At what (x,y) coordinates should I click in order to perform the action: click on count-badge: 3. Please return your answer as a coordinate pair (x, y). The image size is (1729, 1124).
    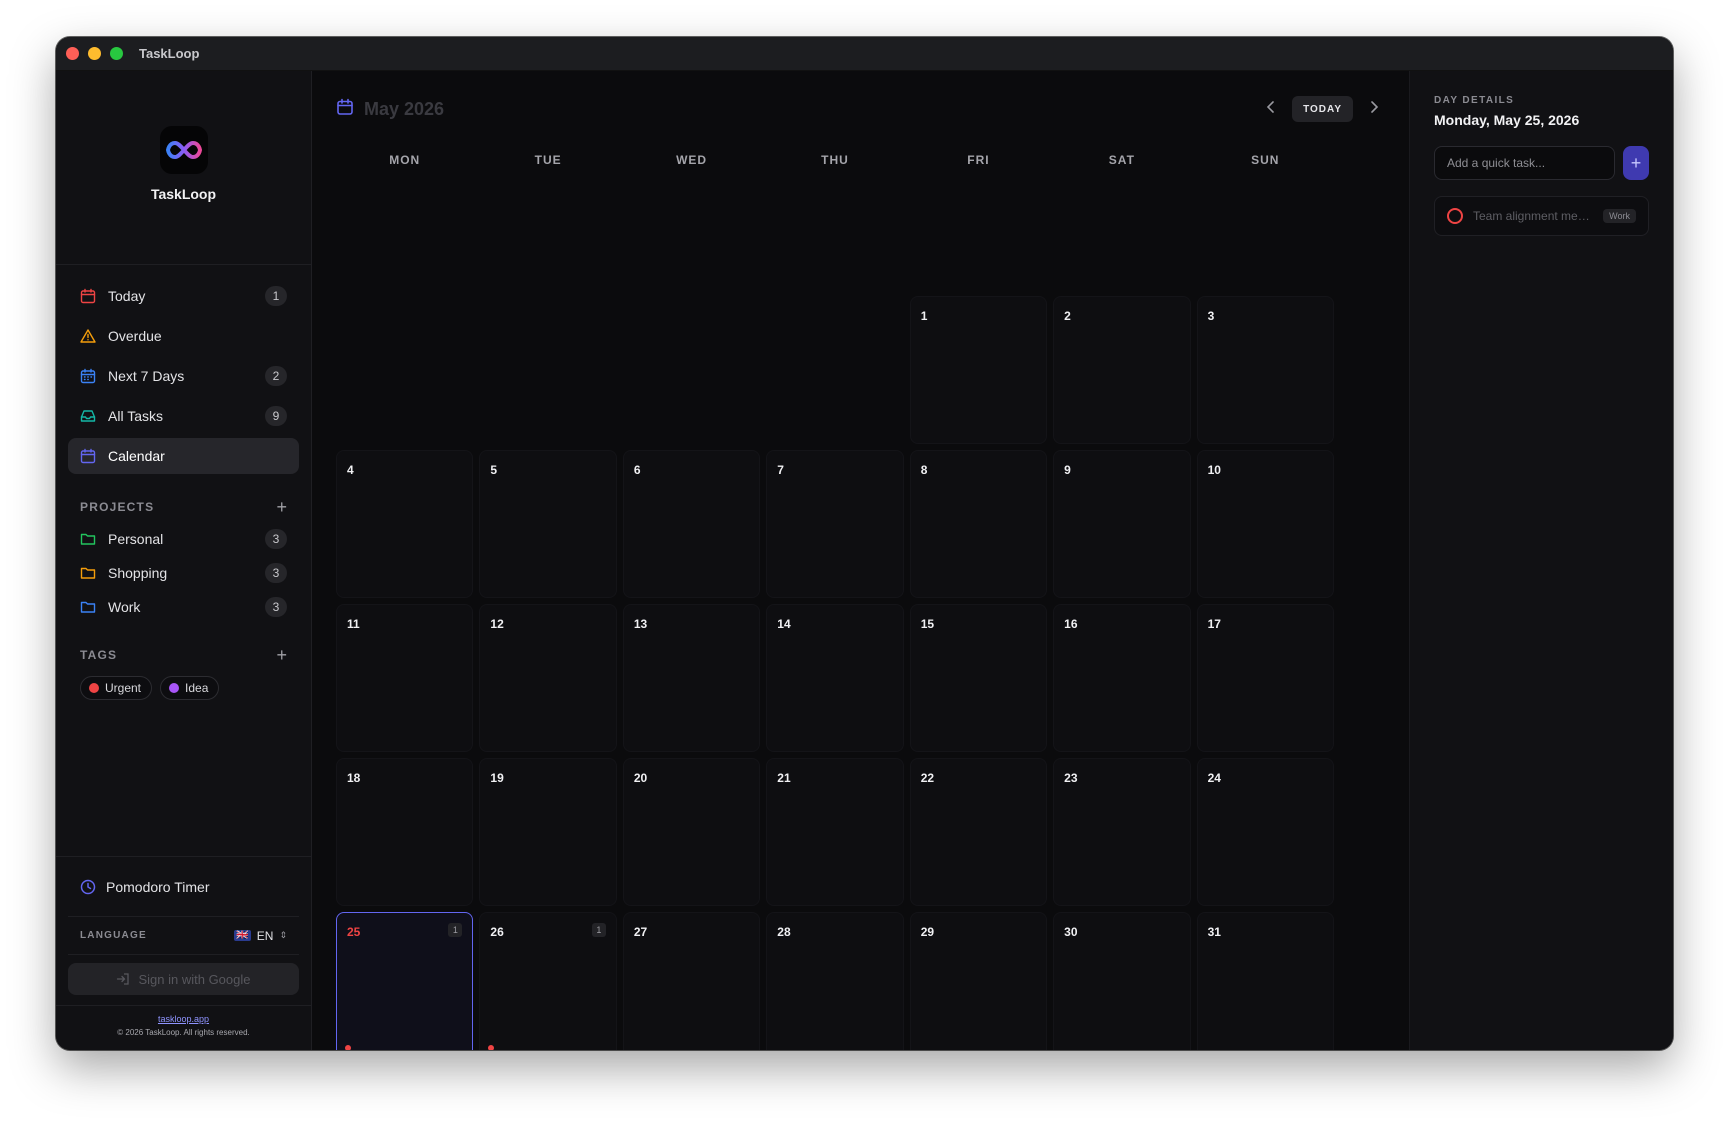
    Looking at the image, I should click on (276, 539).